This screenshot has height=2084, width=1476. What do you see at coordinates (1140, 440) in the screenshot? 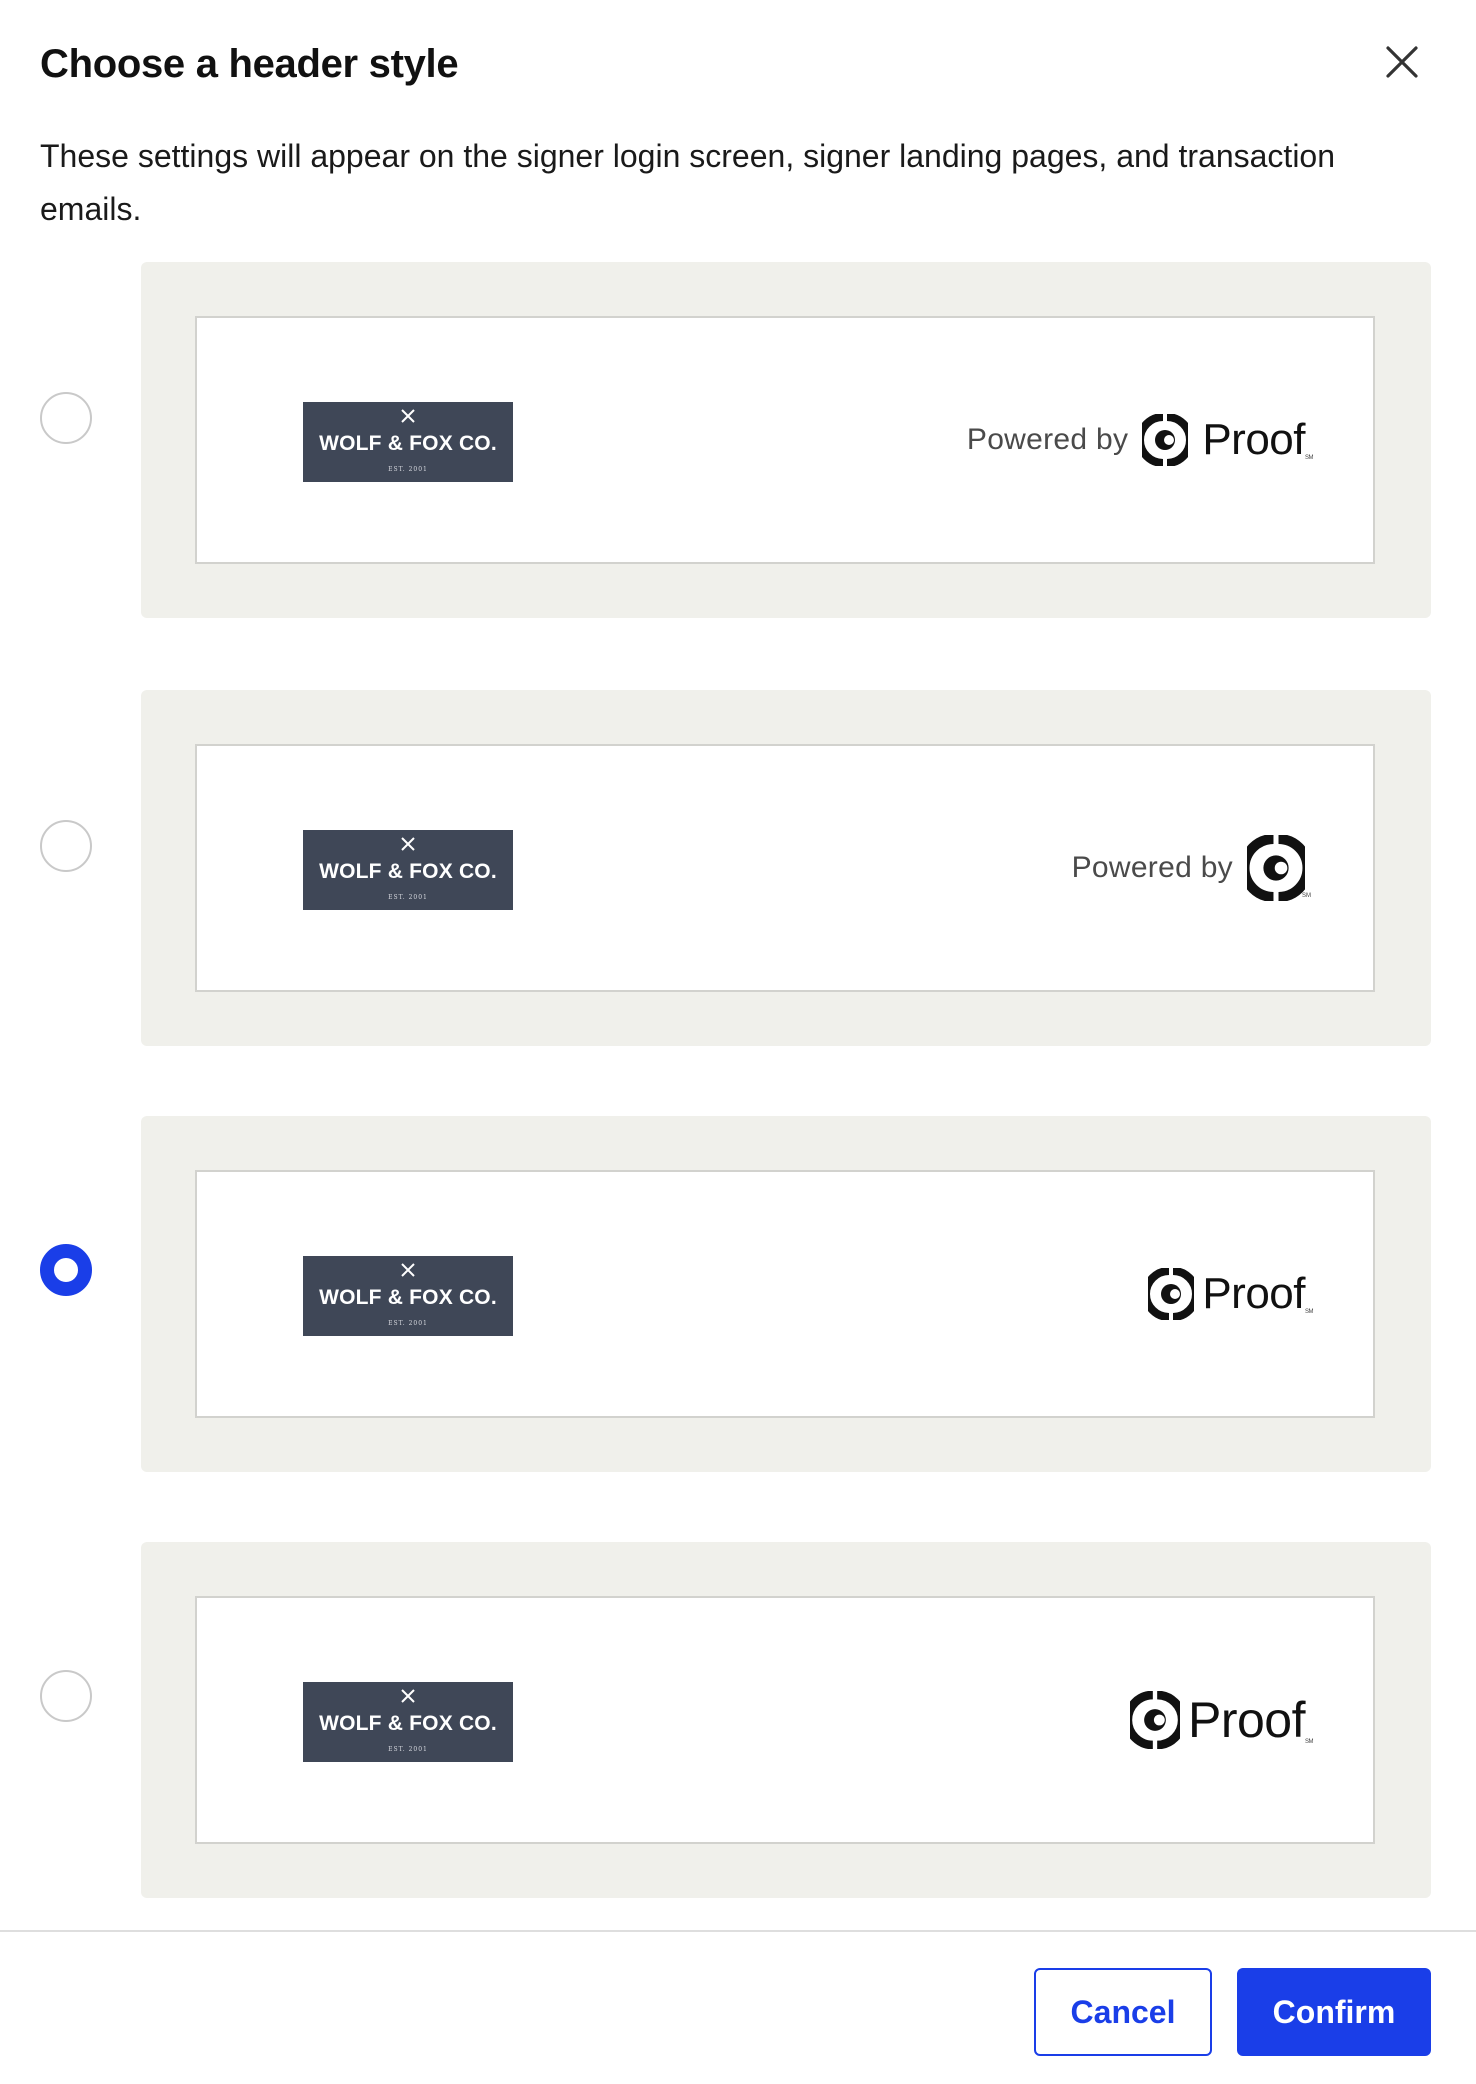
I see `proof-branding: Powered by Proof SM` at bounding box center [1140, 440].